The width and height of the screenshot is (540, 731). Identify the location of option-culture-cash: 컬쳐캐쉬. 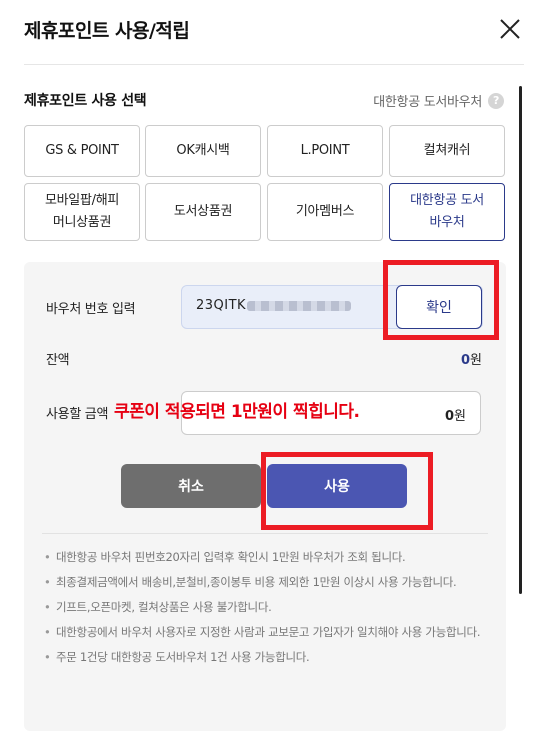
(447, 151).